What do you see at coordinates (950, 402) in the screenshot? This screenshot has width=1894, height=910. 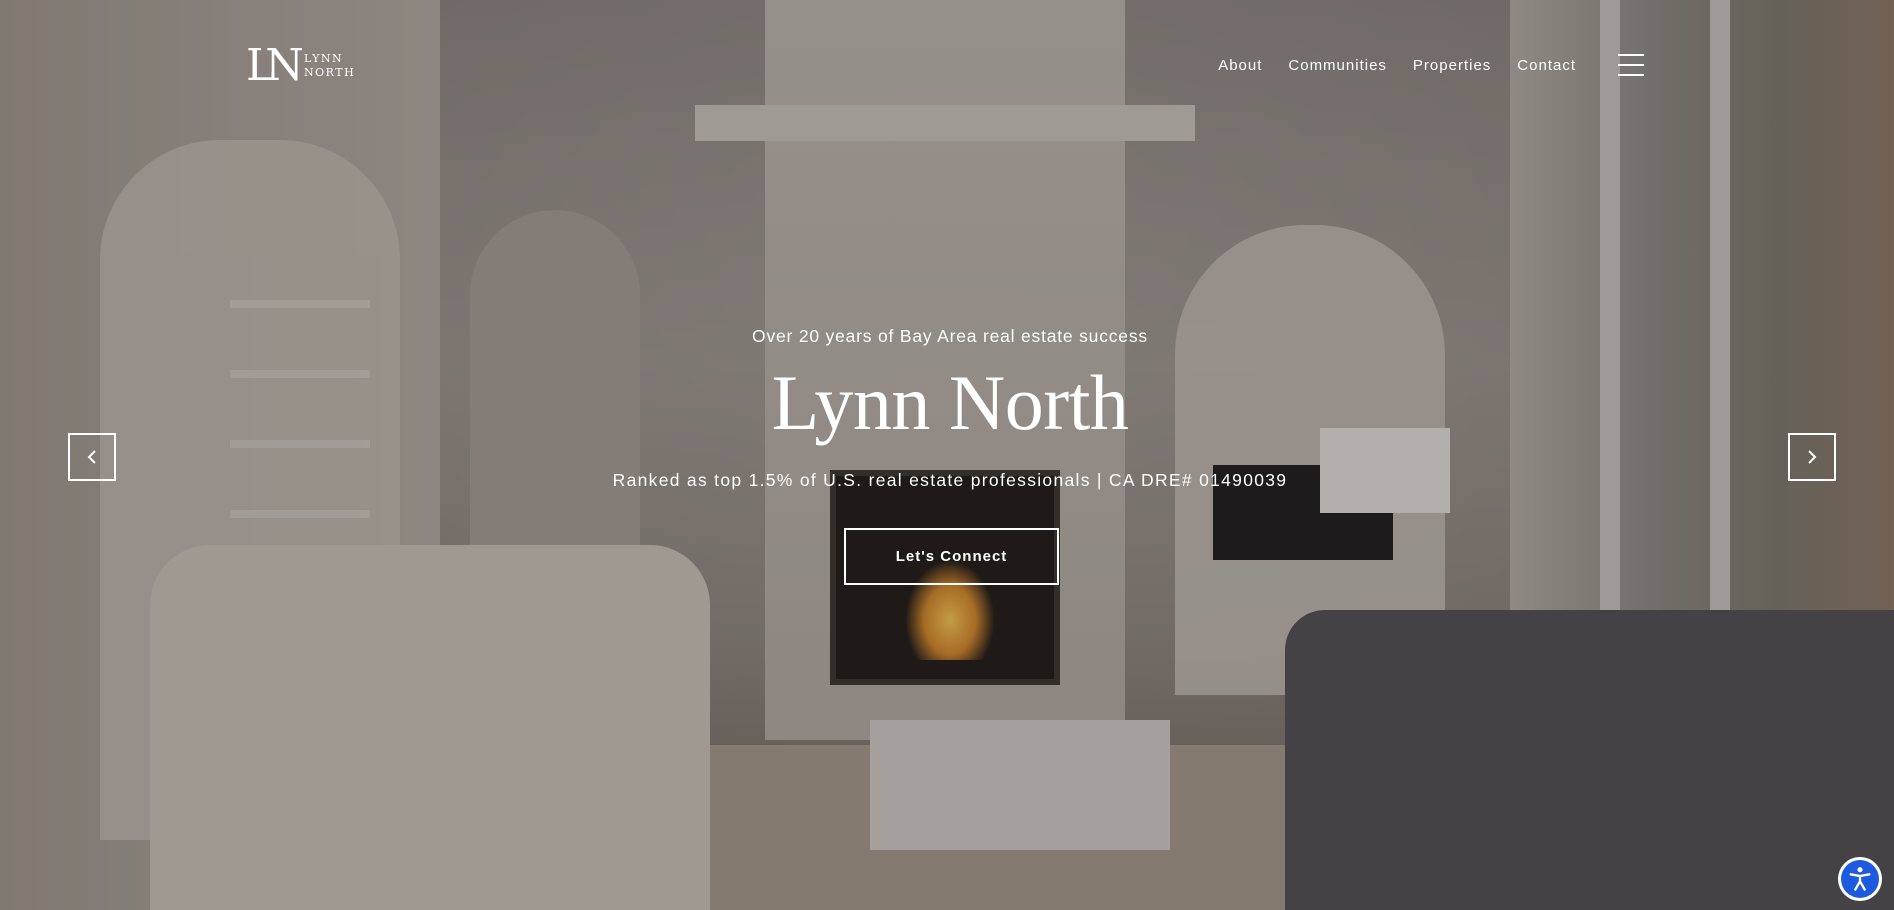 I see `hero-title: Lynn North` at bounding box center [950, 402].